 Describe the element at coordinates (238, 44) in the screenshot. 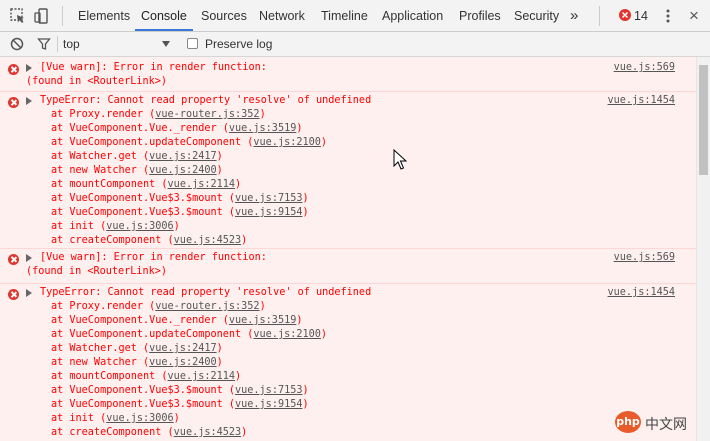

I see `preserve-log-label: Preserve log` at that location.